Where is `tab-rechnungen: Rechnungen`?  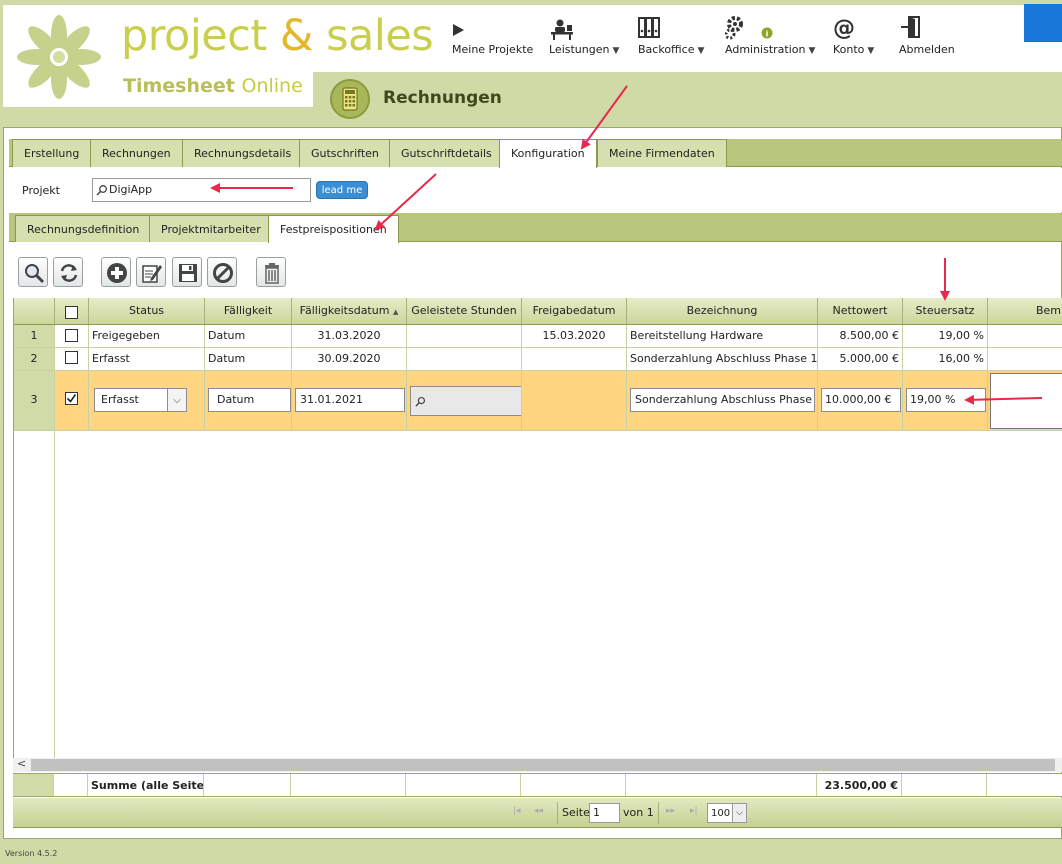 tab-rechnungen: Rechnungen is located at coordinates (136, 153).